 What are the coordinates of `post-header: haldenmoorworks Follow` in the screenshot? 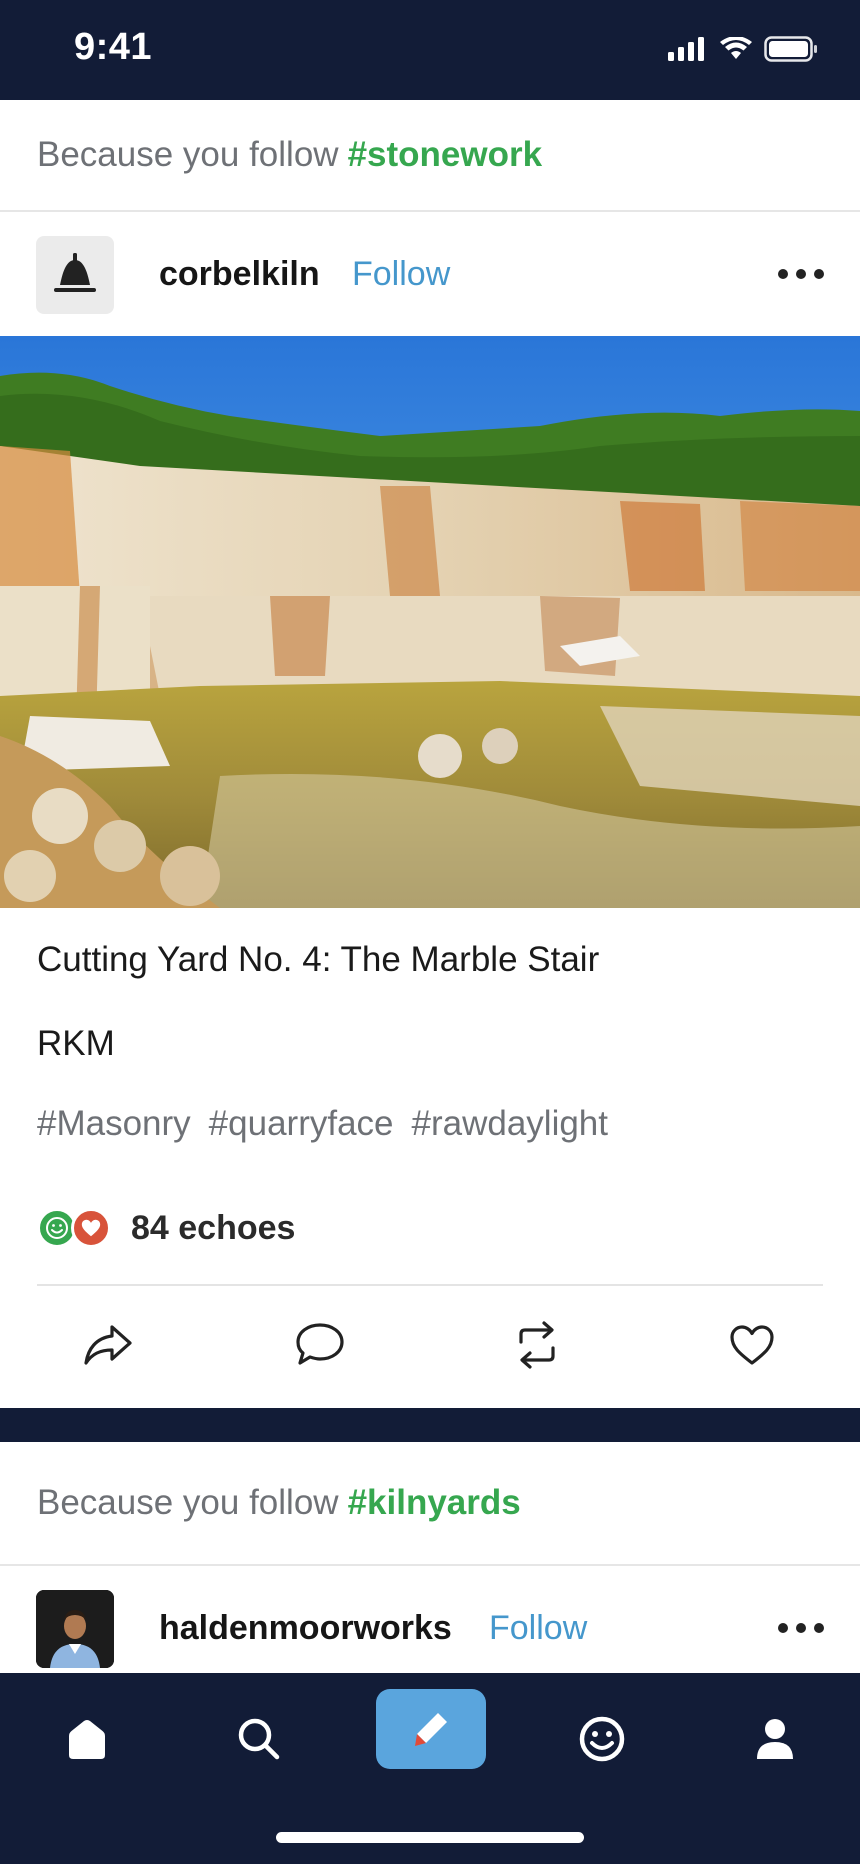 It's located at (430, 1628).